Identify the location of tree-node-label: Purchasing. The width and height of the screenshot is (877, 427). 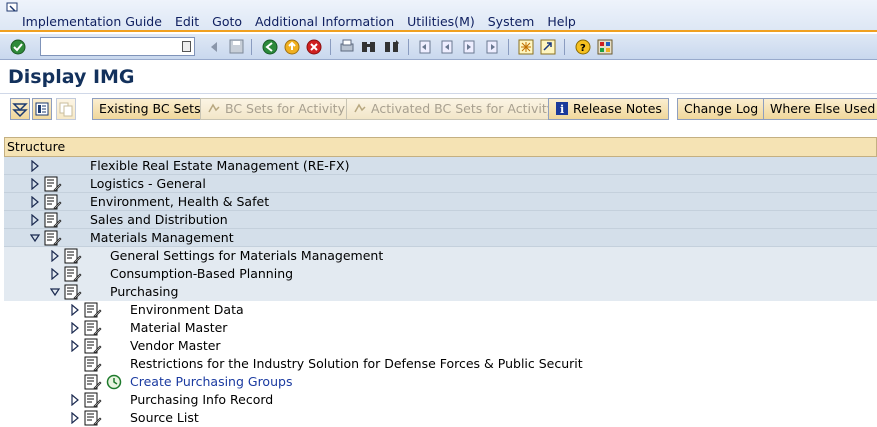
(144, 292).